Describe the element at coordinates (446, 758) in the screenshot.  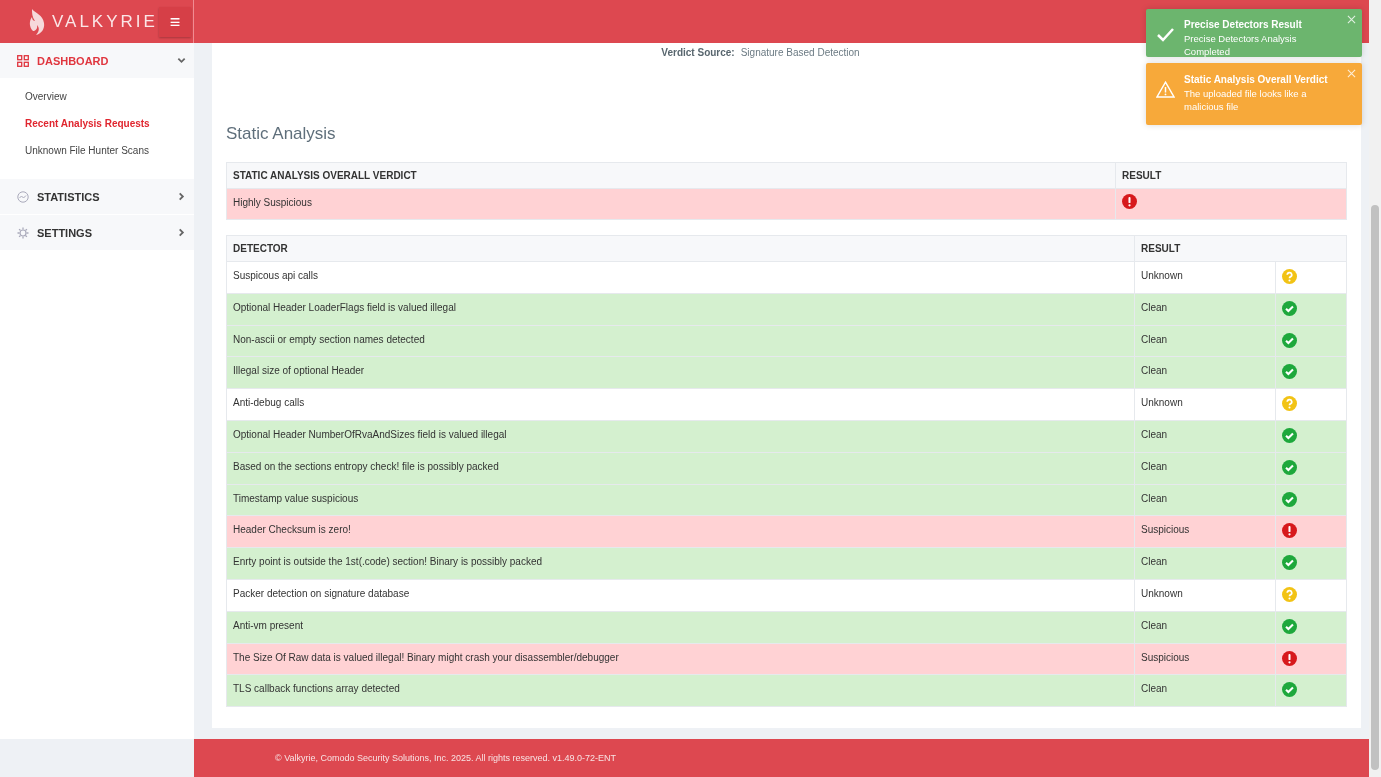
I see `copyright-text: © Valkyrie, Comodo Security Solutions, Inc. 2025. All rights reserved. v1.49.0-72-ENT` at that location.